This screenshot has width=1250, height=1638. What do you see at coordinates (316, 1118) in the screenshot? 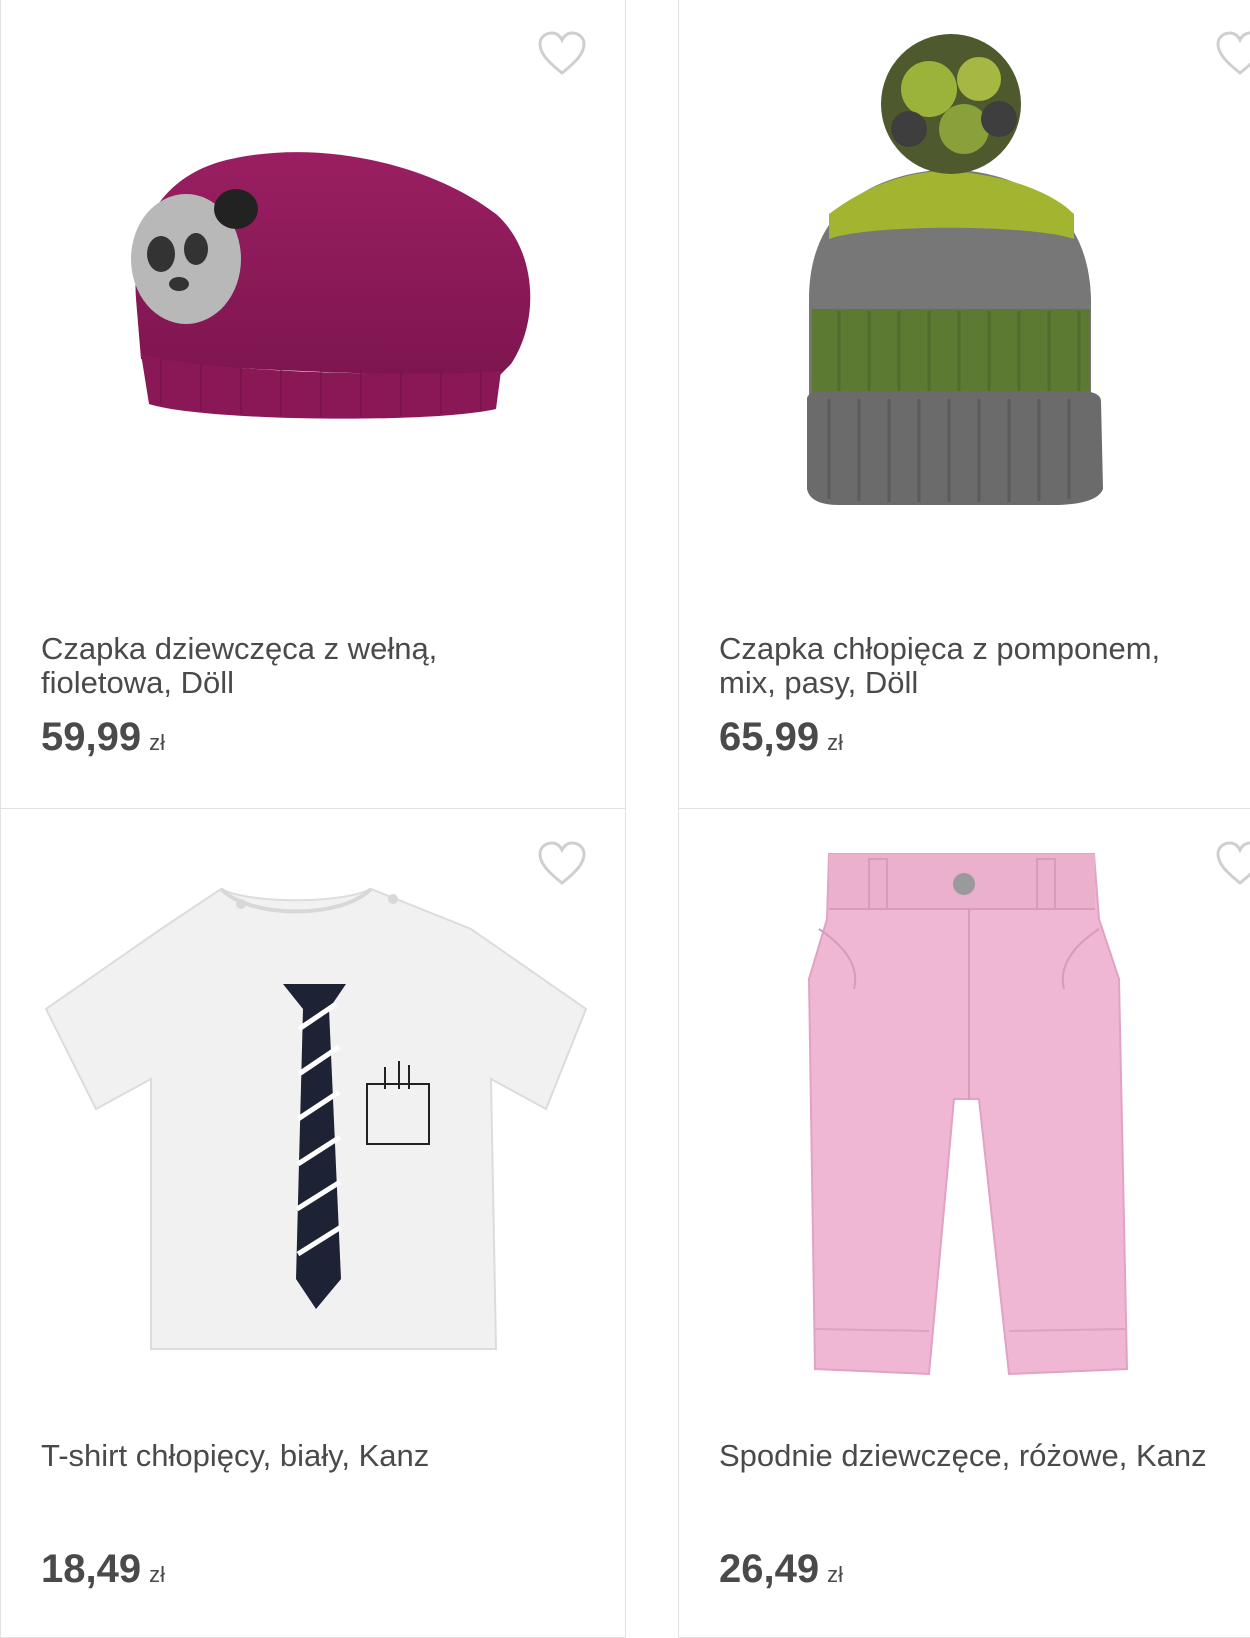
I see `tshirt-tie-image` at bounding box center [316, 1118].